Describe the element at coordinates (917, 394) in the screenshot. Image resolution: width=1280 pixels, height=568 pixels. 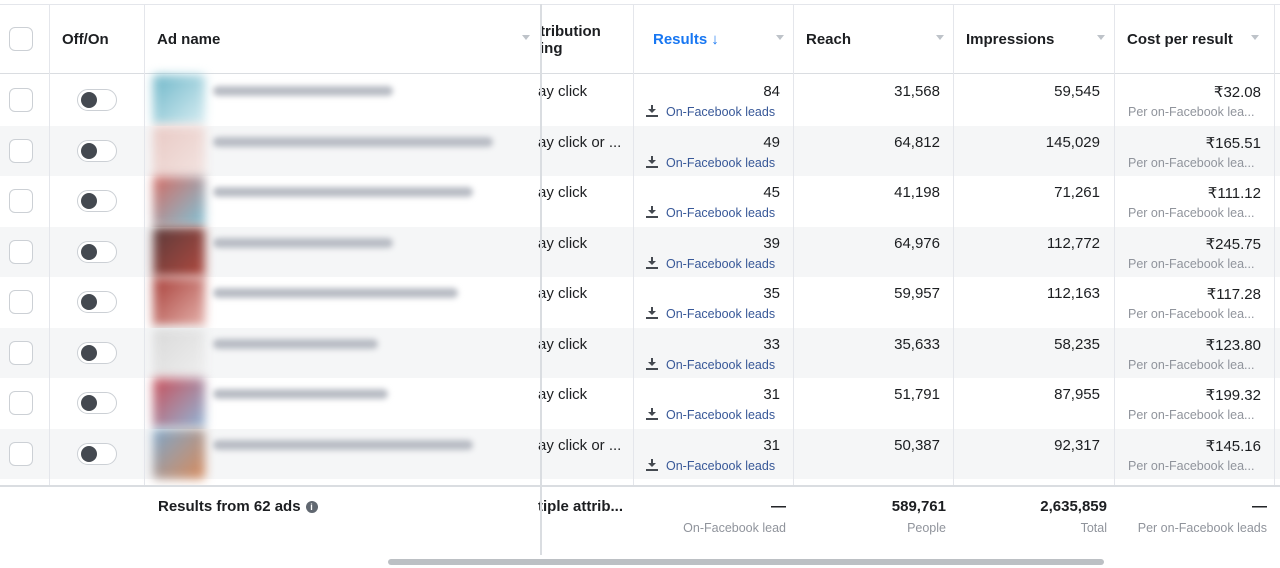
I see `reach-value: 51,791` at that location.